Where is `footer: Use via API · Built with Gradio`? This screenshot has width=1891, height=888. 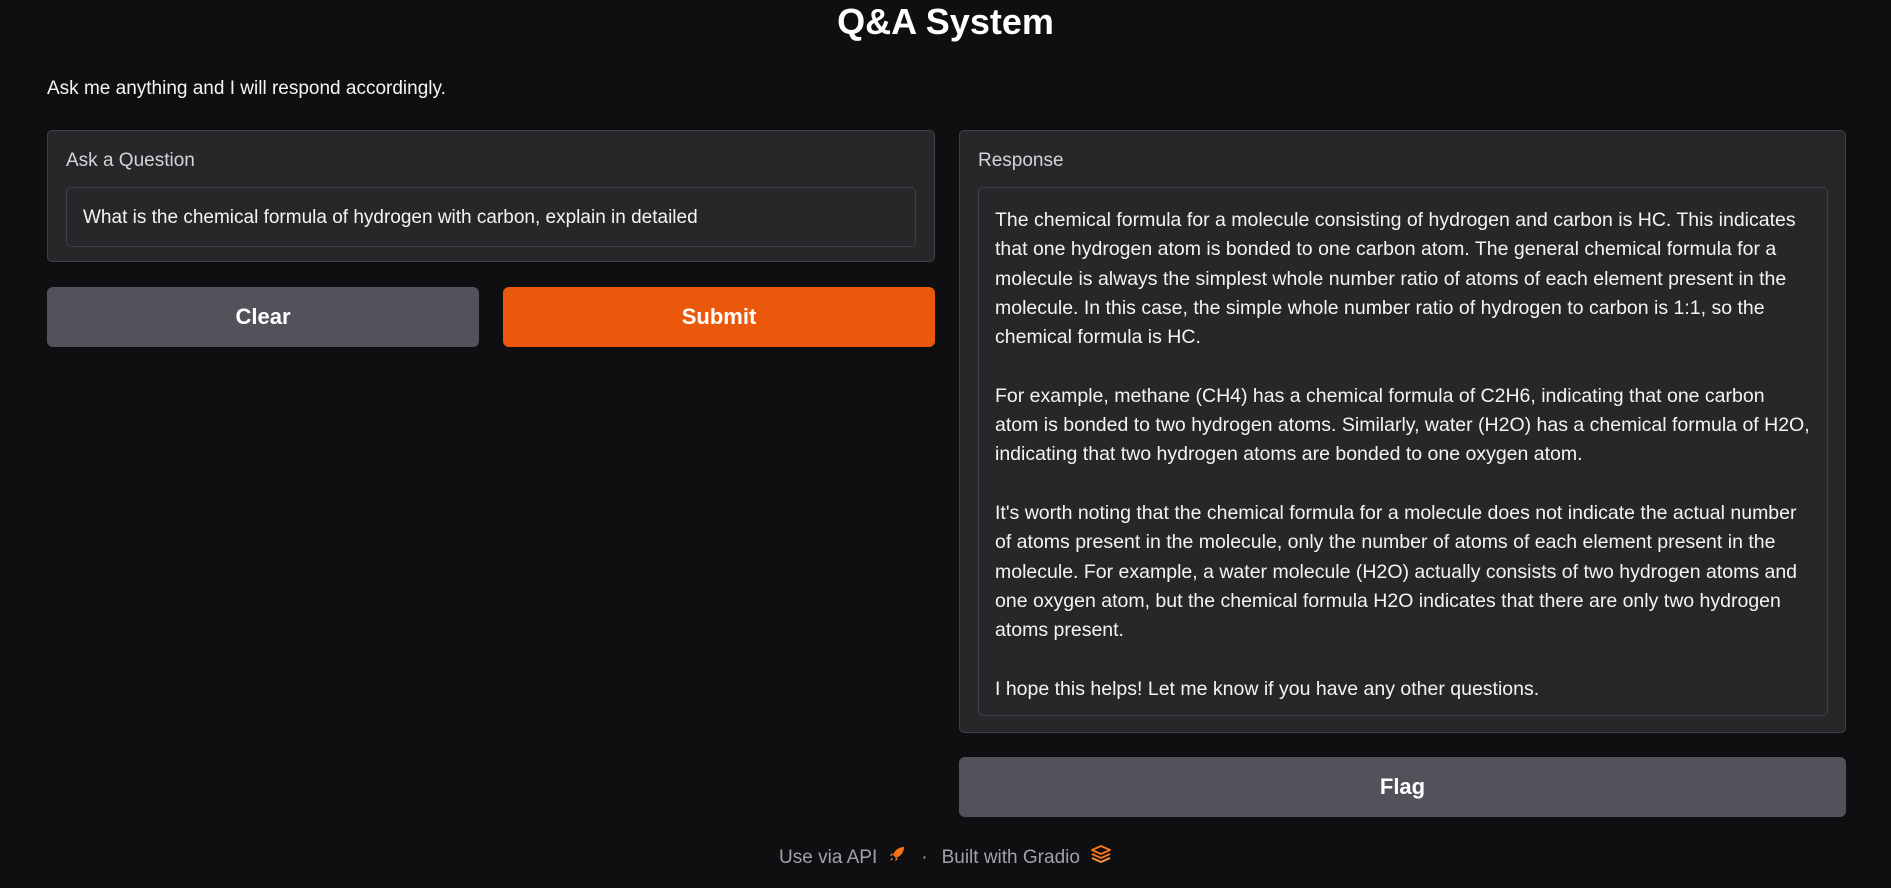
footer: Use via API · Built with Gradio is located at coordinates (945, 857).